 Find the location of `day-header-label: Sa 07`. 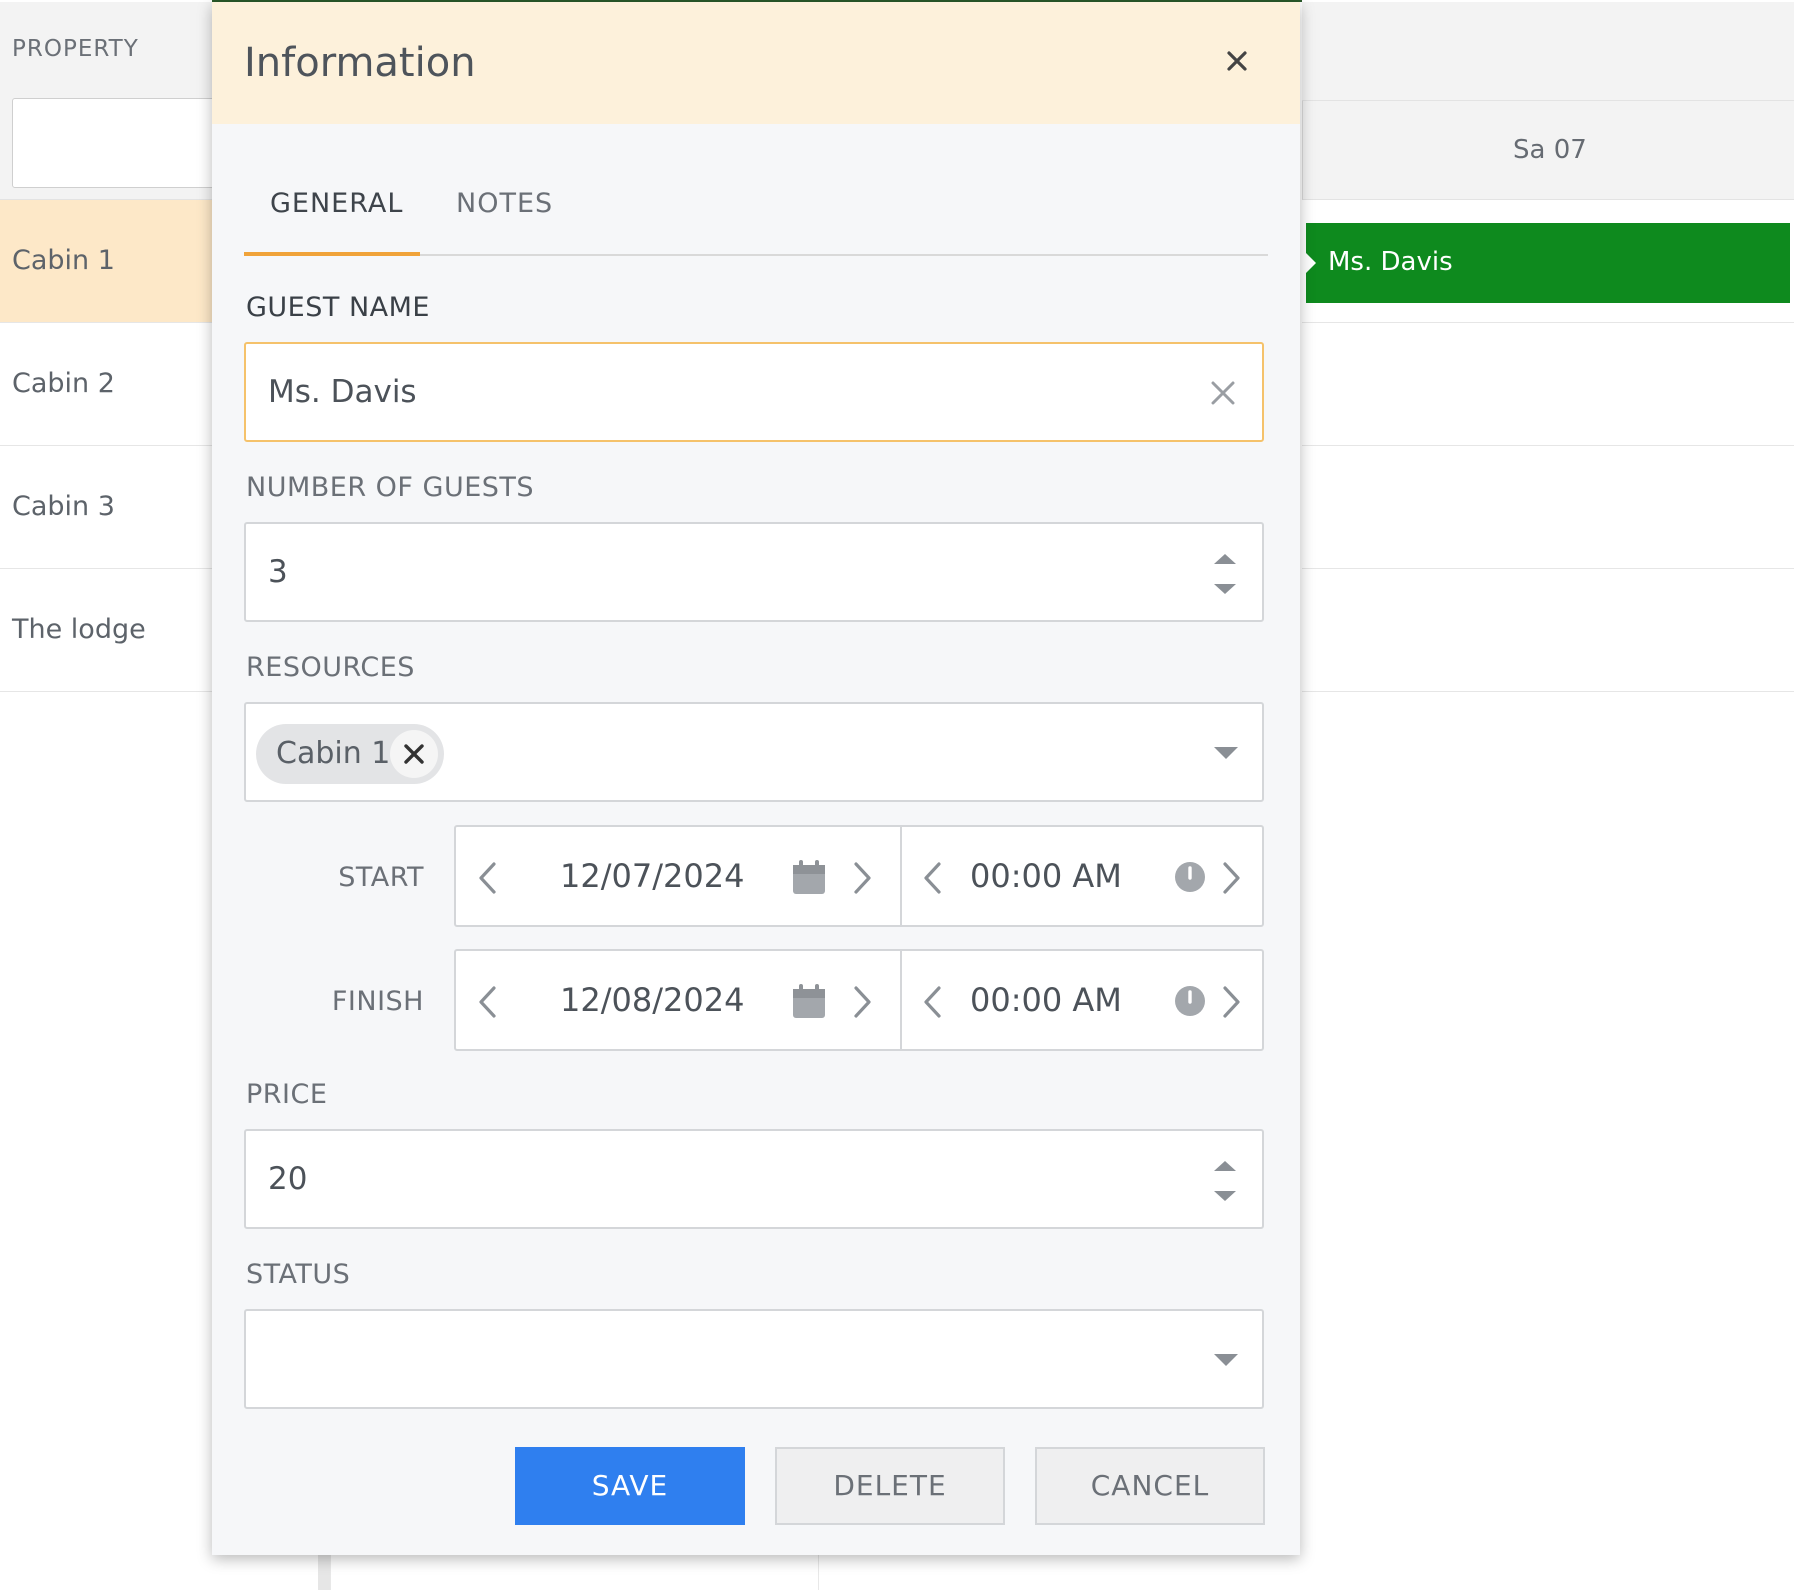

day-header-label: Sa 07 is located at coordinates (1550, 150).